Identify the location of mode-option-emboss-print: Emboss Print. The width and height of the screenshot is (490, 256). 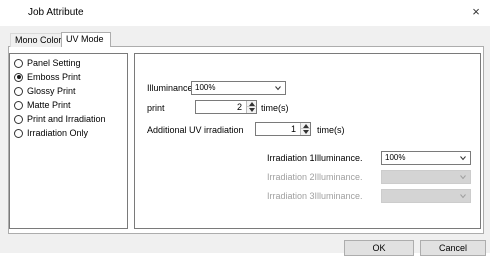
(47, 77).